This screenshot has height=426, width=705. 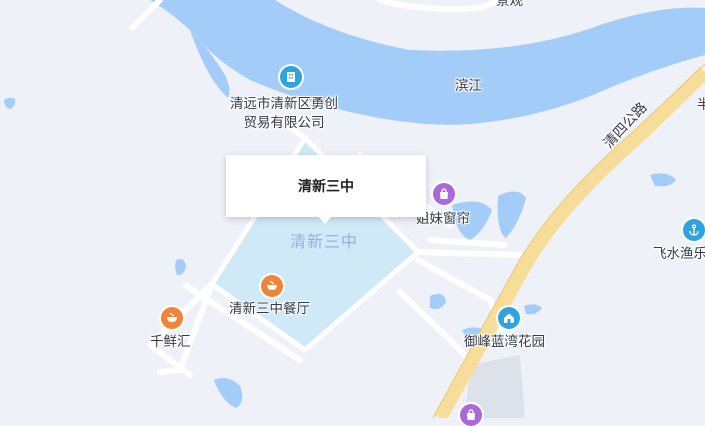 I want to click on residential-icon, so click(x=509, y=318).